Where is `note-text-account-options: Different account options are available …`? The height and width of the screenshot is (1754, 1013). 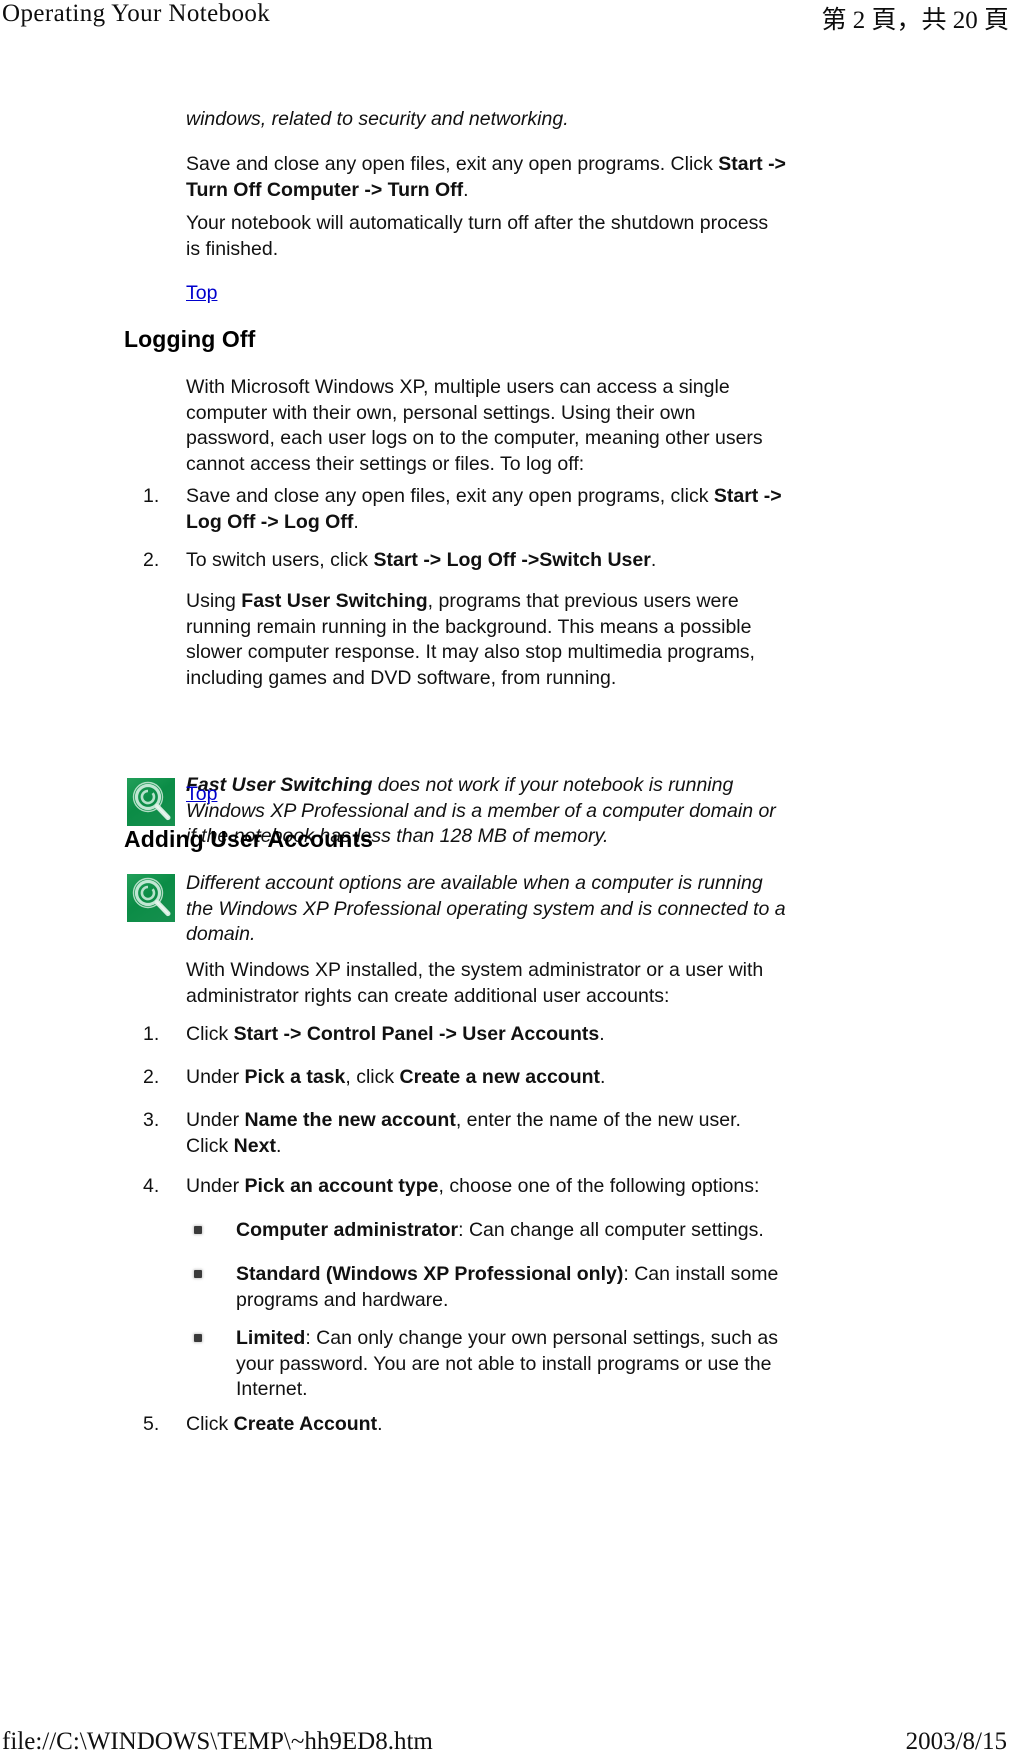
note-text-account-options: Different account options are available … is located at coordinates (486, 908).